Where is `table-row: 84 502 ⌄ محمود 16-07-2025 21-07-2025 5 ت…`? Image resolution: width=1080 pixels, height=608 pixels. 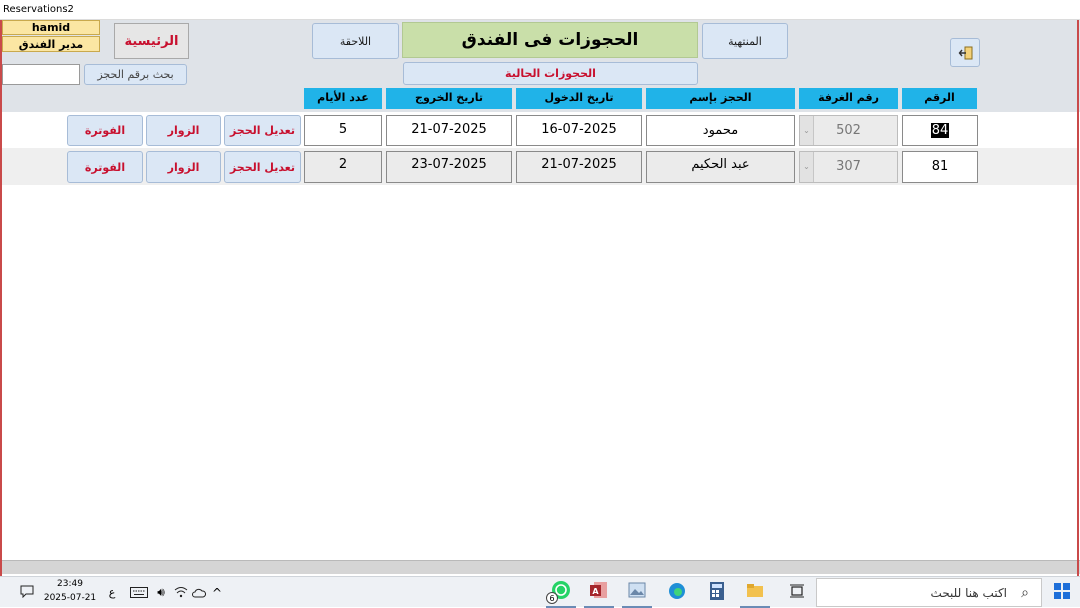
table-row: 84 502 ⌄ محمود 16-07-2025 21-07-2025 5 ت… is located at coordinates (539, 130).